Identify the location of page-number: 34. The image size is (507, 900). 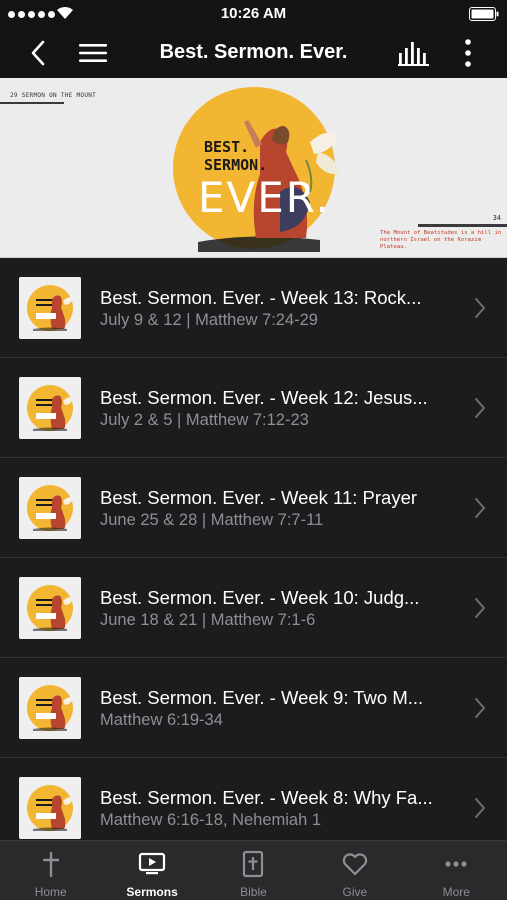
(496, 218).